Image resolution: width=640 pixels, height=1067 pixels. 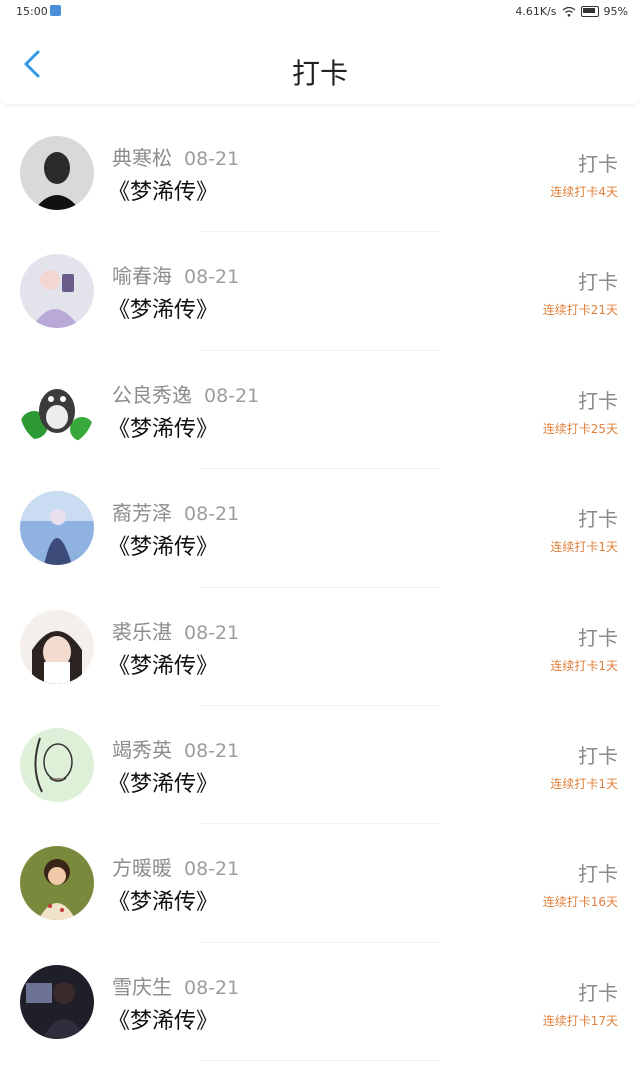 I want to click on battery-percent: 95%, so click(x=615, y=11).